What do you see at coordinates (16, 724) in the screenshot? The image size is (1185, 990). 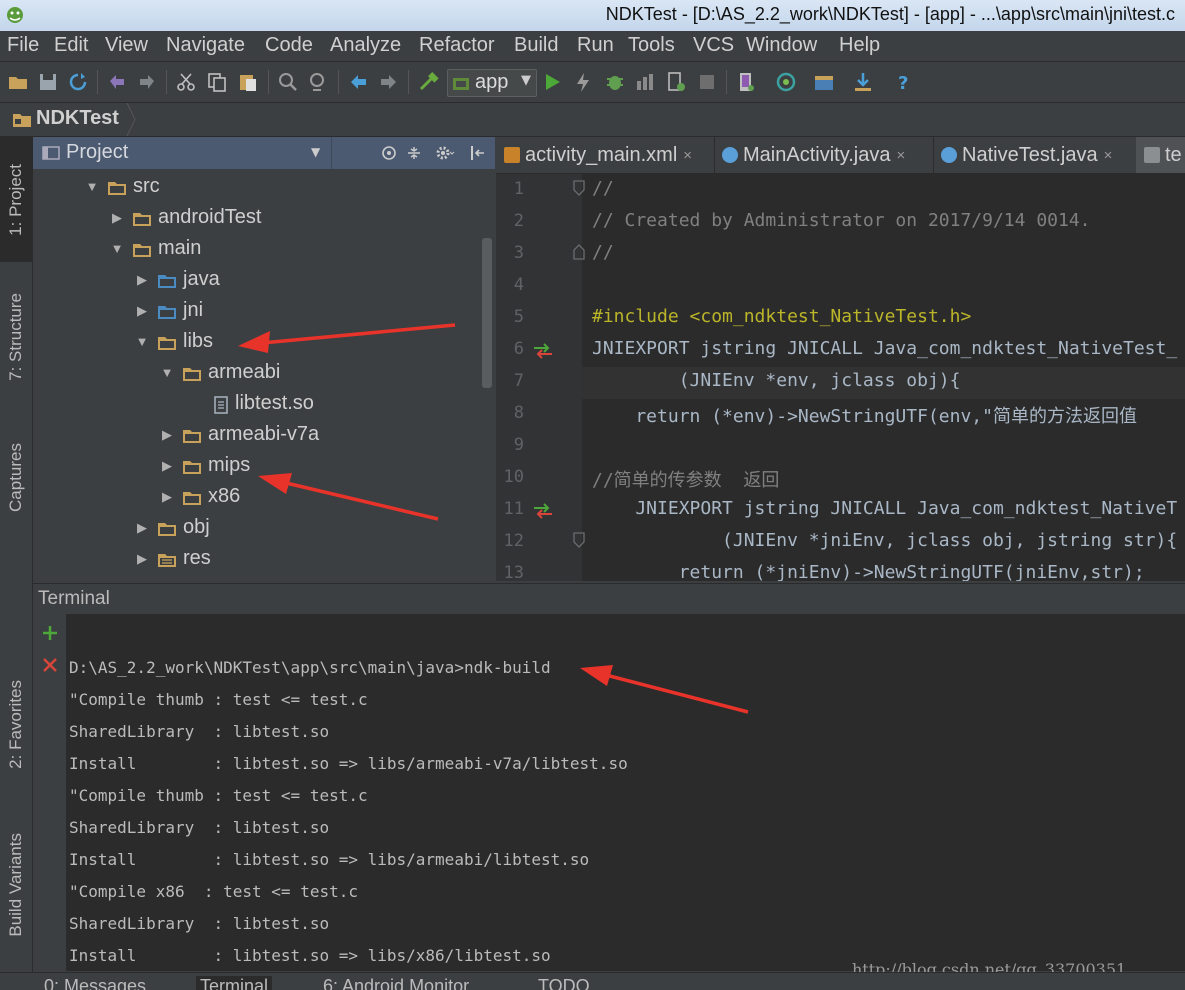 I see `tool-tab-favorites: 2: Favorites` at bounding box center [16, 724].